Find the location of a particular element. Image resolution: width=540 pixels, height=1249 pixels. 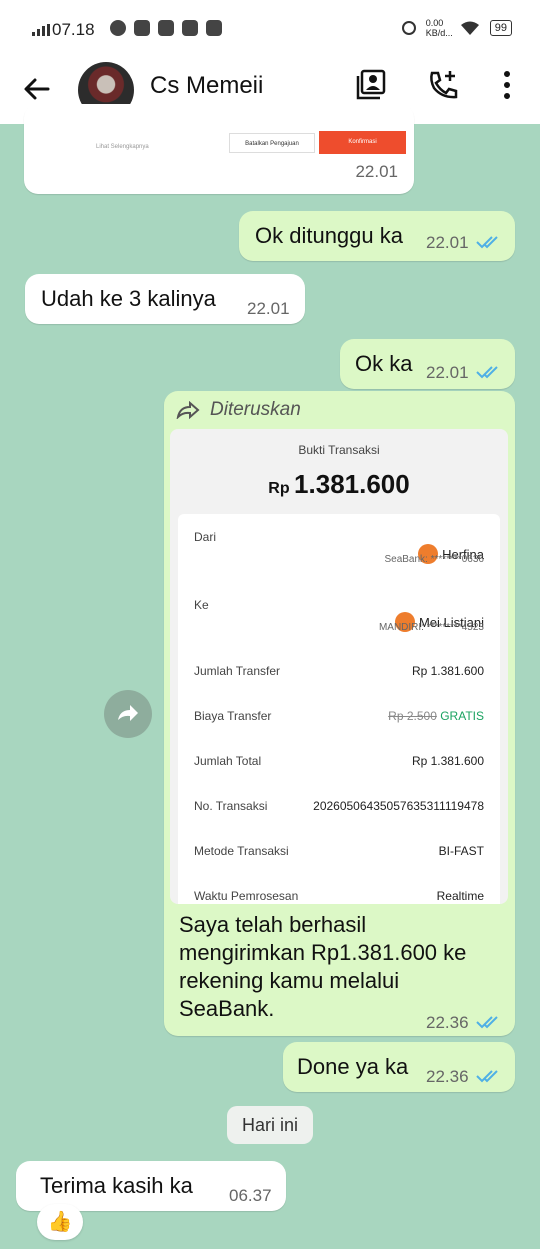

outgoing-message: Ok ditunggu ka 22.01 is located at coordinates (377, 236).